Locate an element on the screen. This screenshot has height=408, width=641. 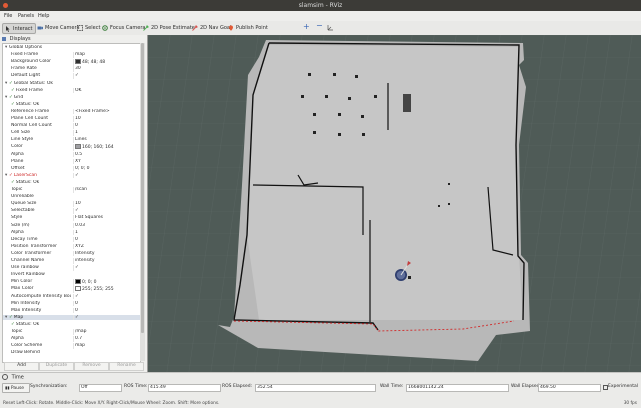
display-property-value: intensity is located at coordinates (106, 261).